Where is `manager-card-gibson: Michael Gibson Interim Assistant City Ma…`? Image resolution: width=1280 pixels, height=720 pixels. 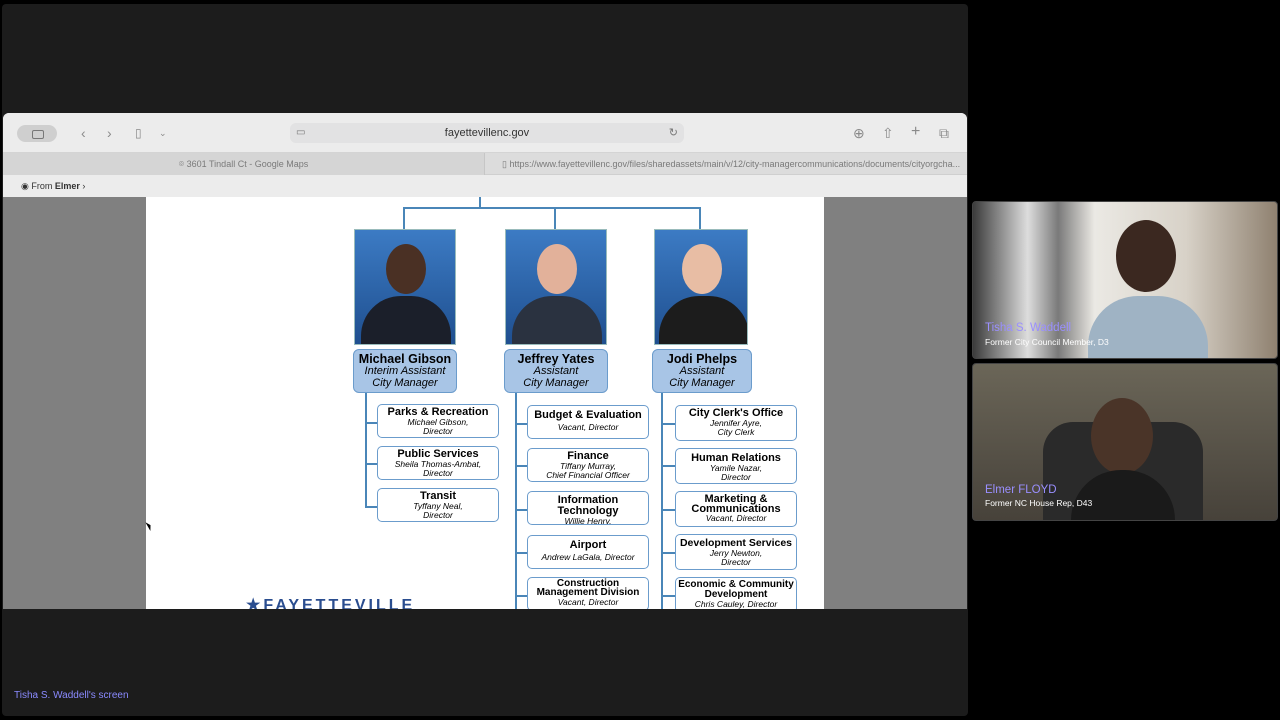
manager-card-gibson: Michael Gibson Interim Assistant City Ma… is located at coordinates (405, 371).